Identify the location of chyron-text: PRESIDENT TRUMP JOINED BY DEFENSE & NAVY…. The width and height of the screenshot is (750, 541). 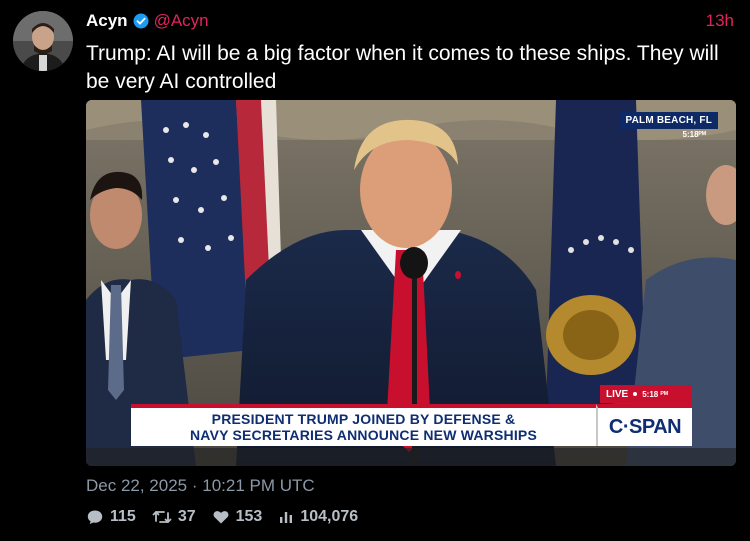
(363, 425).